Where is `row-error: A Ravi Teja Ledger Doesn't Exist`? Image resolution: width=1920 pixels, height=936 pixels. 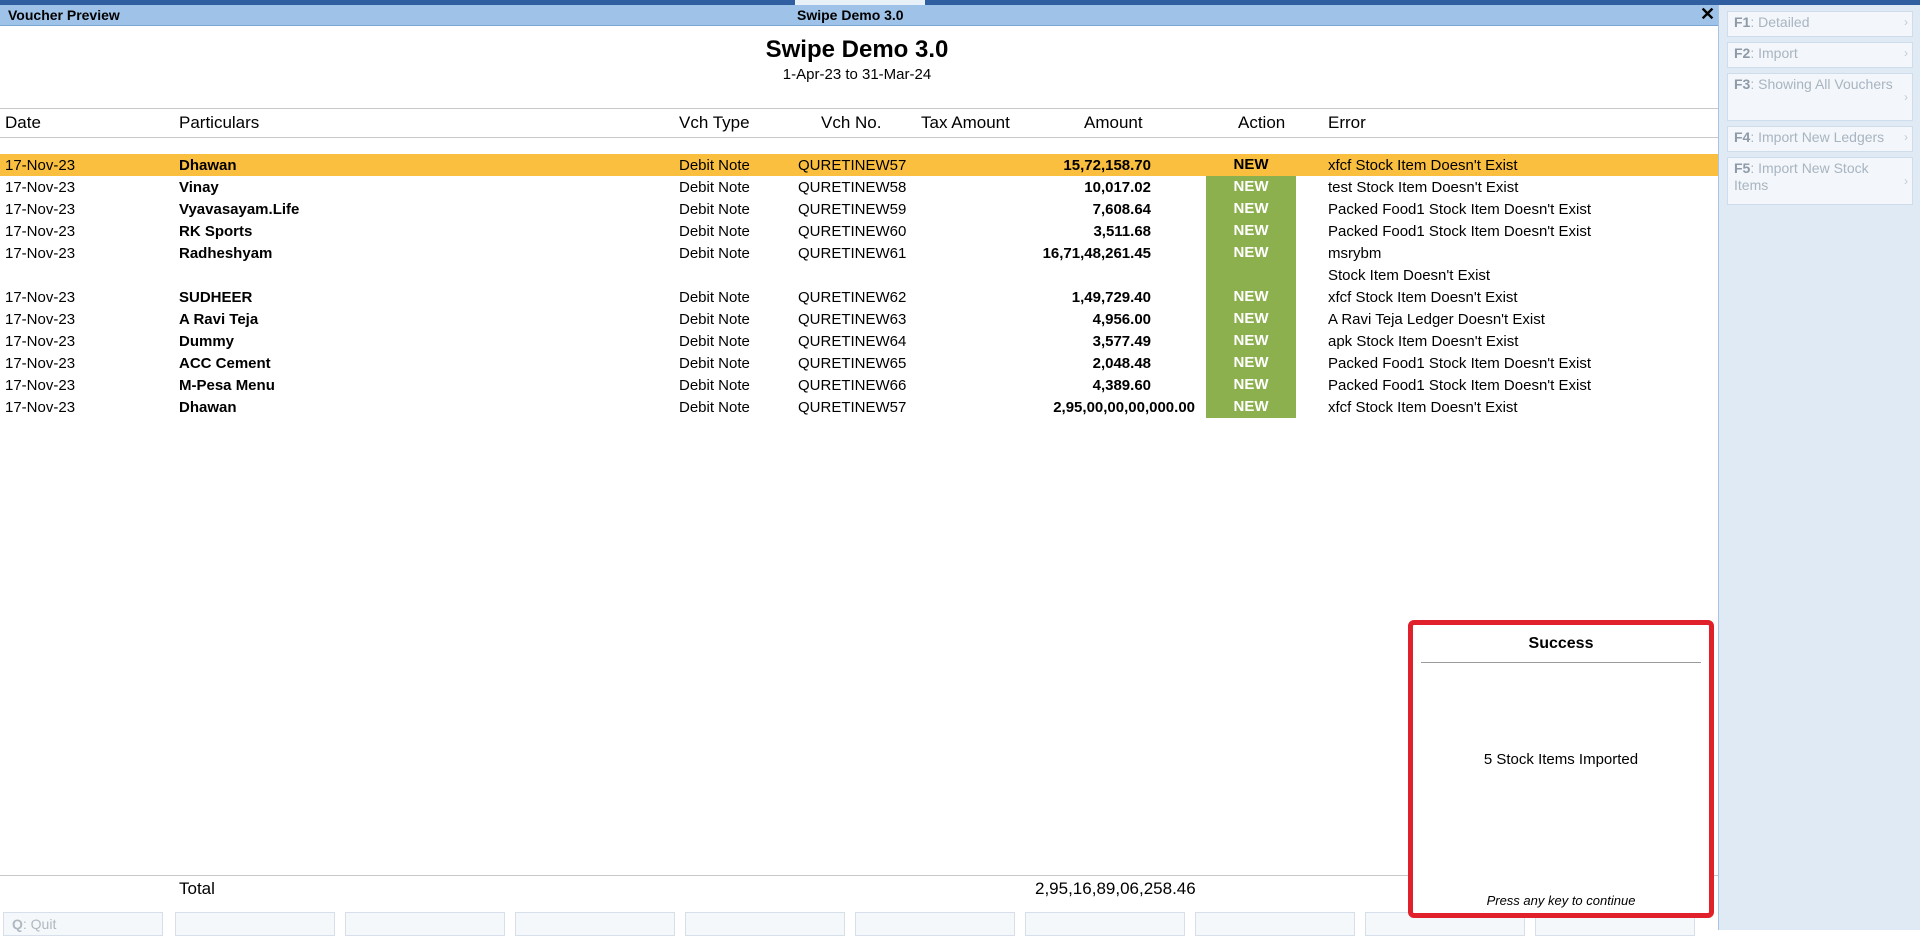 row-error: A Ravi Teja Ledger Doesn't Exist is located at coordinates (1436, 319).